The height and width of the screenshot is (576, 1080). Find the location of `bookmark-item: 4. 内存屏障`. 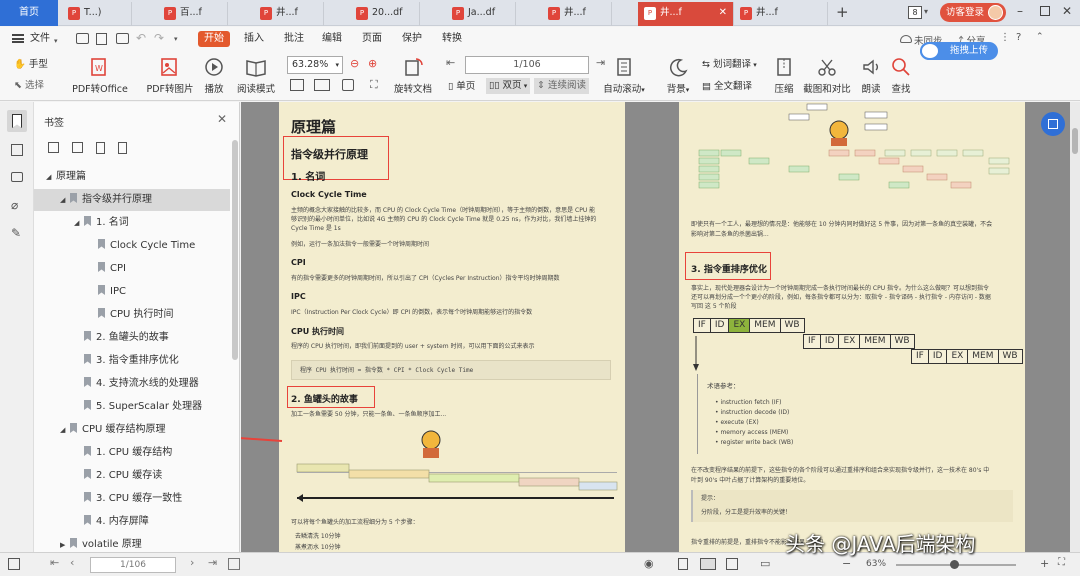

bookmark-item: 4. 内存屏障 is located at coordinates (132, 522).